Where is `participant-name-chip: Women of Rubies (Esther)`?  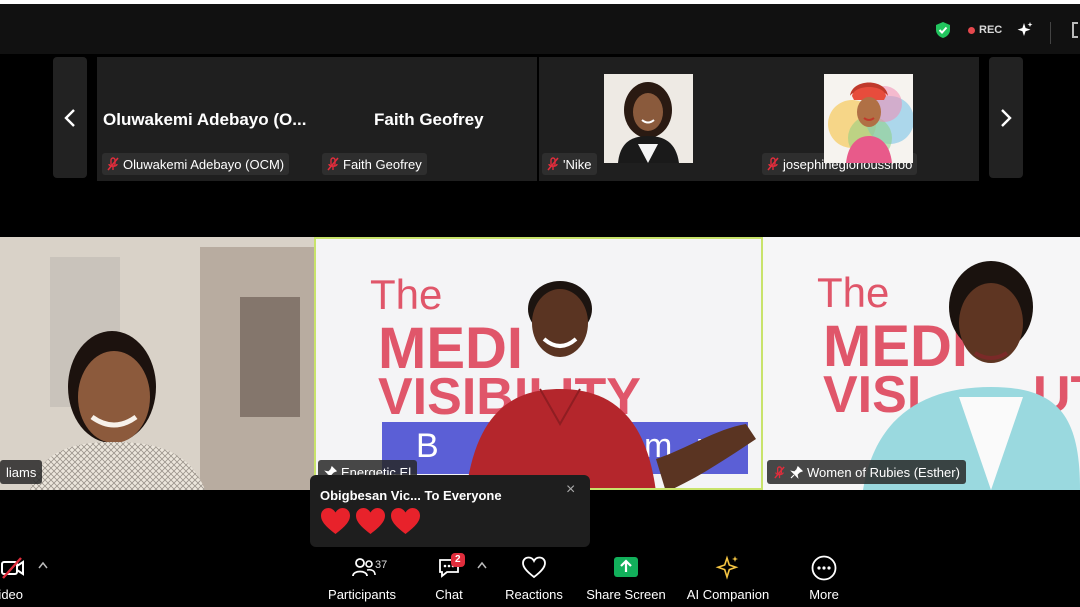 participant-name-chip: Women of Rubies (Esther) is located at coordinates (866, 472).